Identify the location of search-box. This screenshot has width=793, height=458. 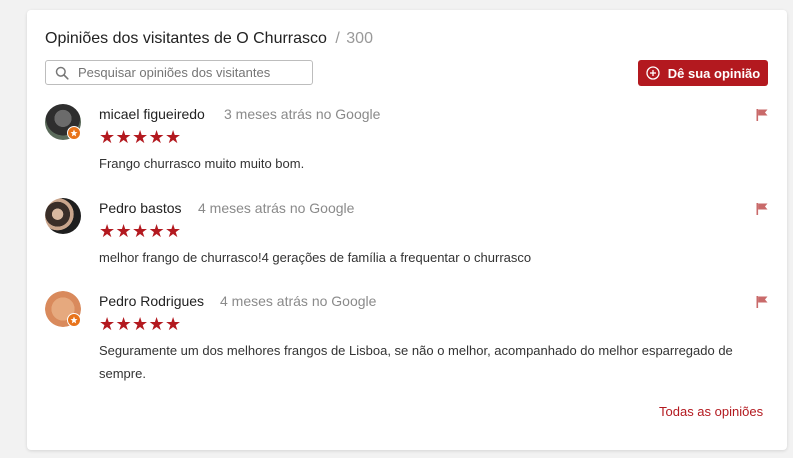
(179, 72).